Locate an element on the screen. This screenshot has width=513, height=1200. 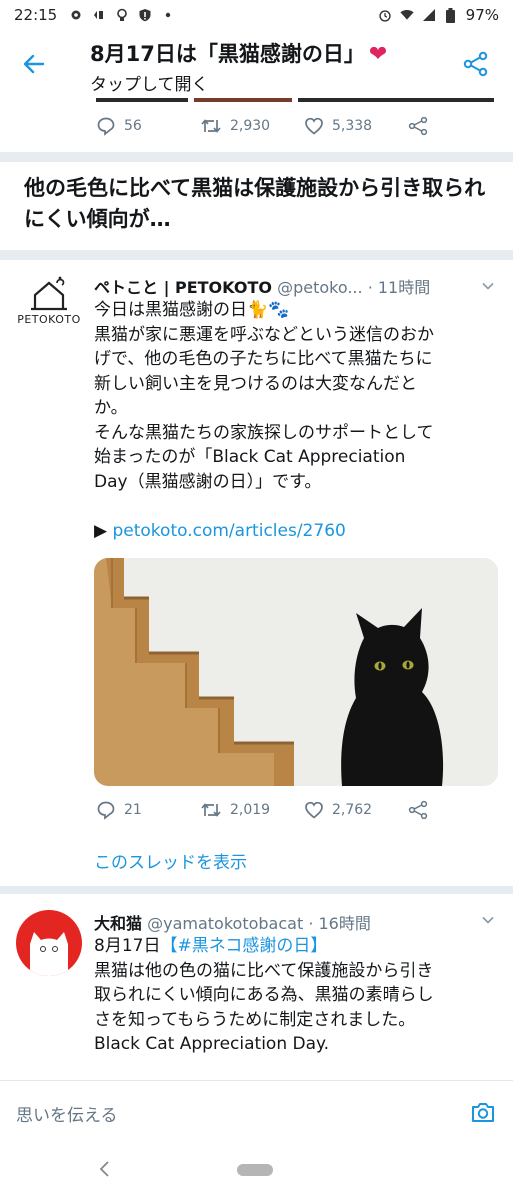
tweet-line: 8月17日【#黒ネコ感謝の日】 is located at coordinates (294, 946).